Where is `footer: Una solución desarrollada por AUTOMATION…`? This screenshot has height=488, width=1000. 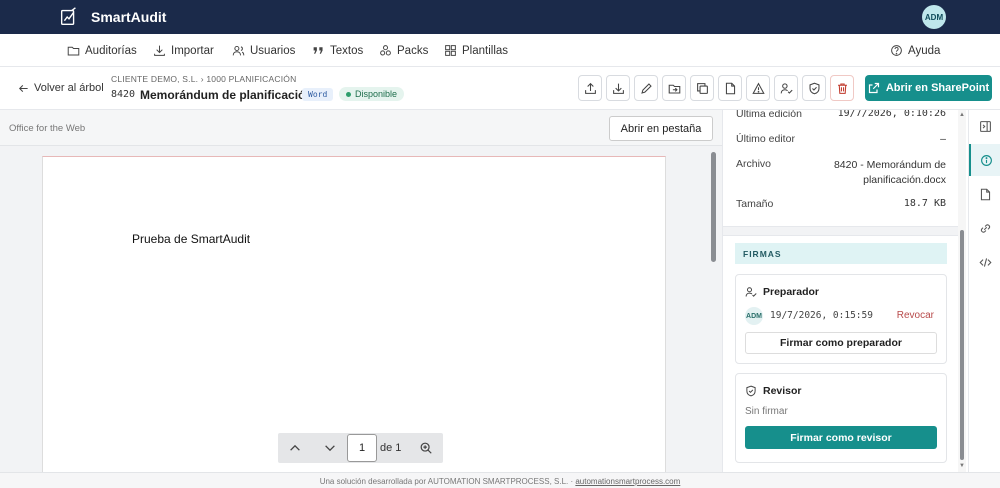 footer: Una solución desarrollada por AUTOMATION… is located at coordinates (500, 480).